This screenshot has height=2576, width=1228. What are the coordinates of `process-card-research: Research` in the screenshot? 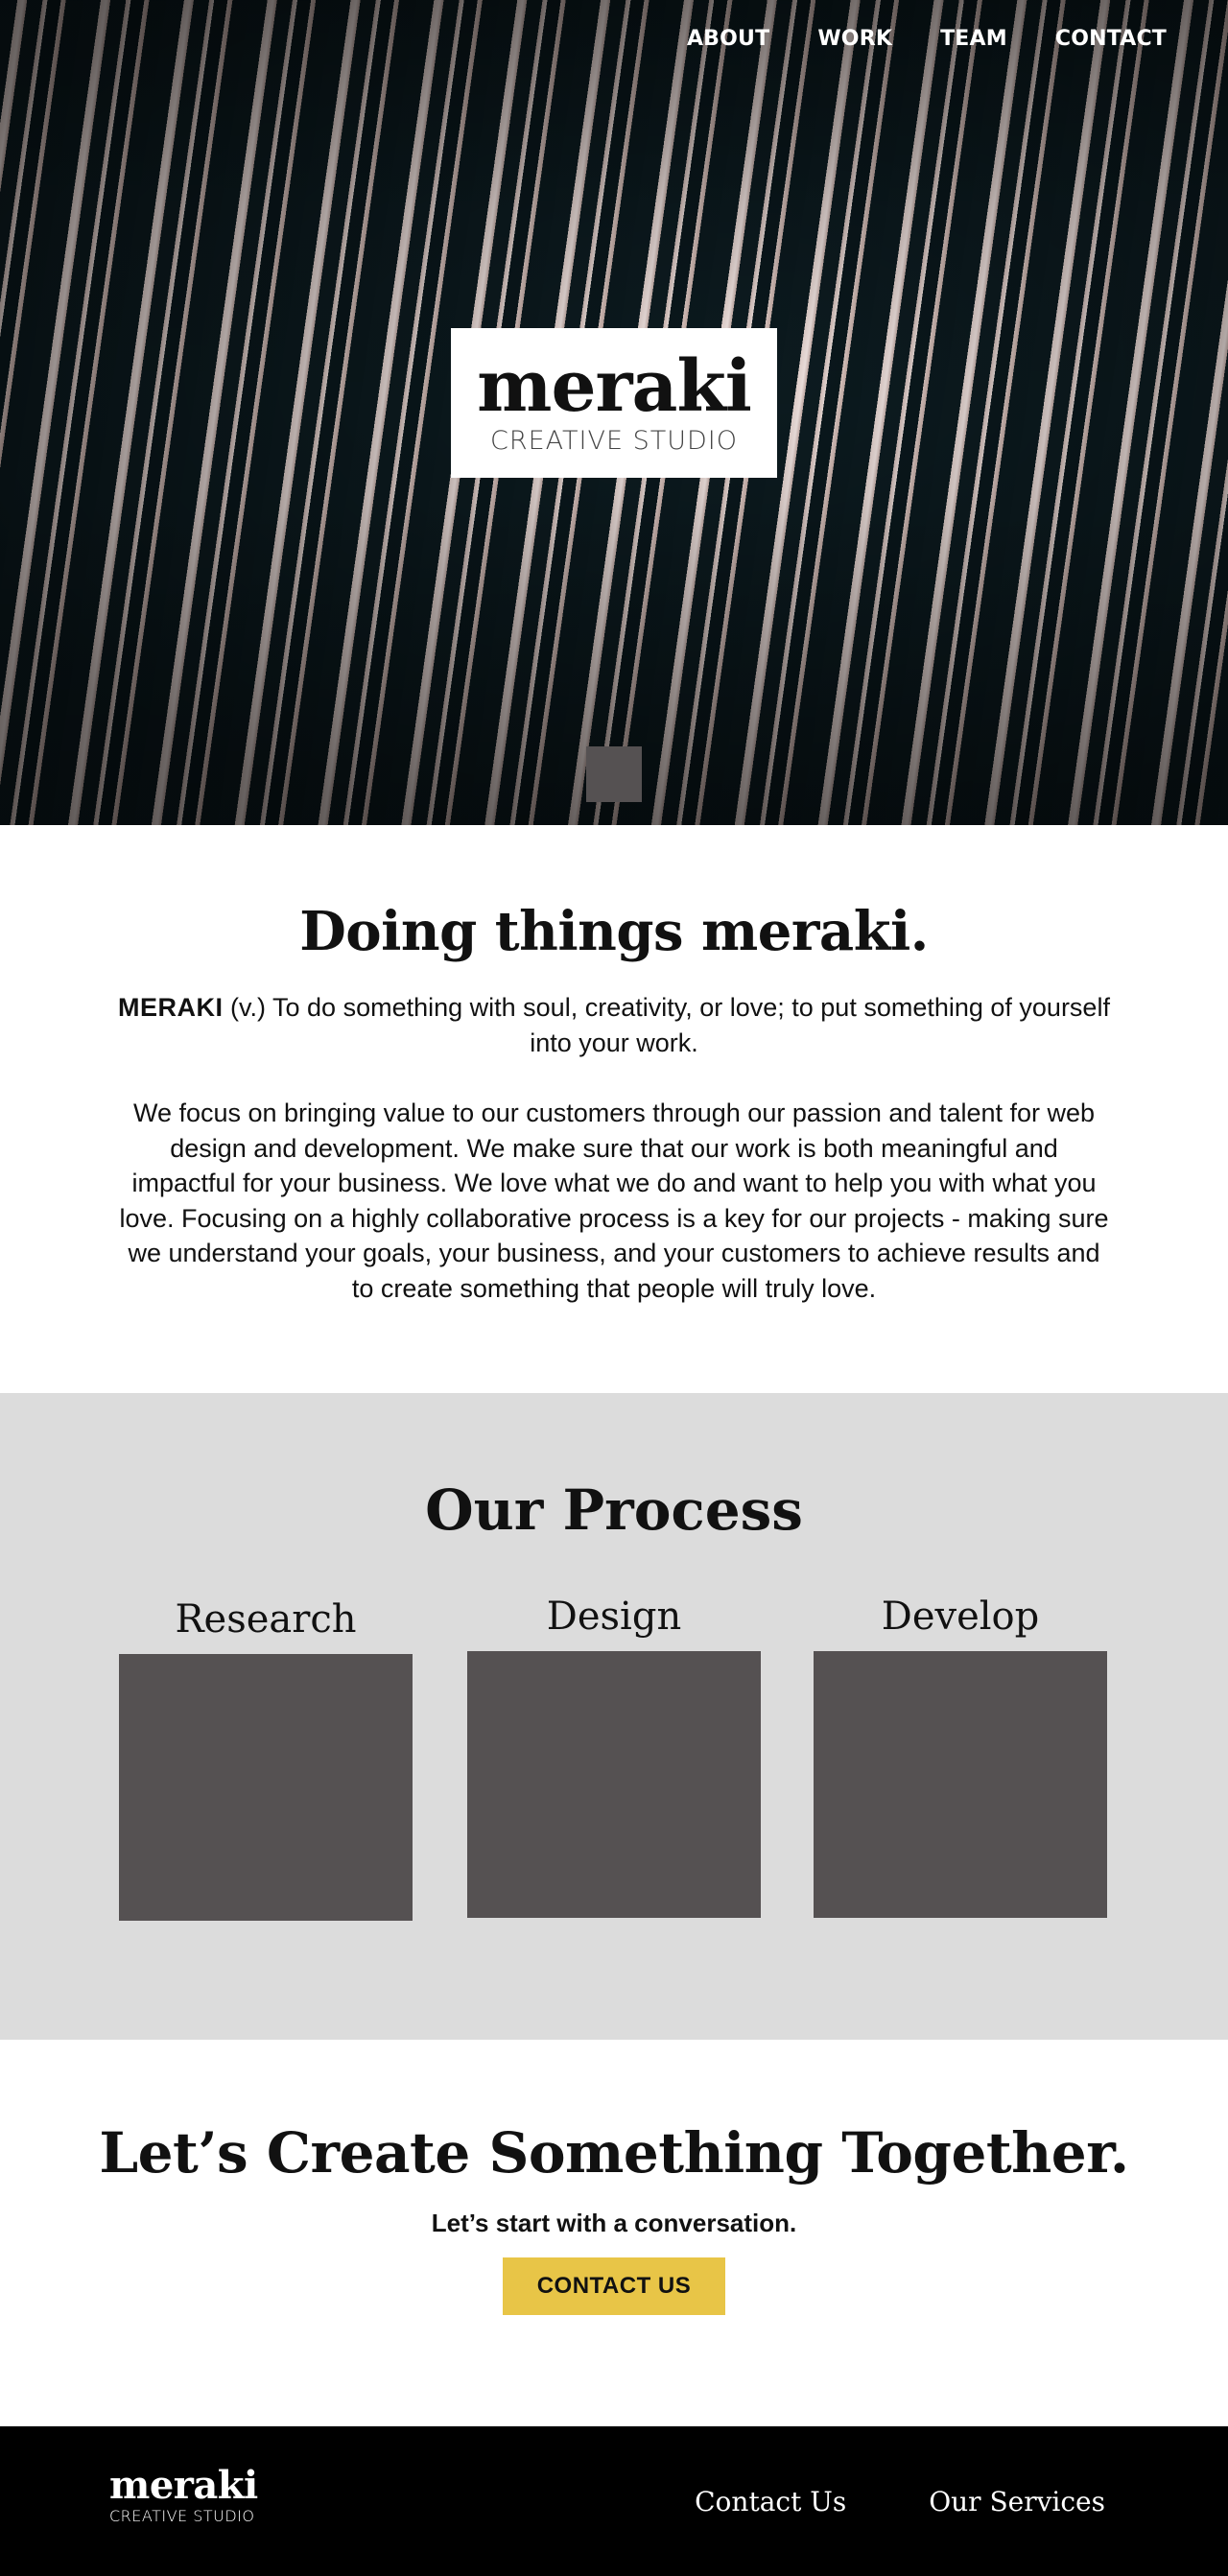 It's located at (266, 1757).